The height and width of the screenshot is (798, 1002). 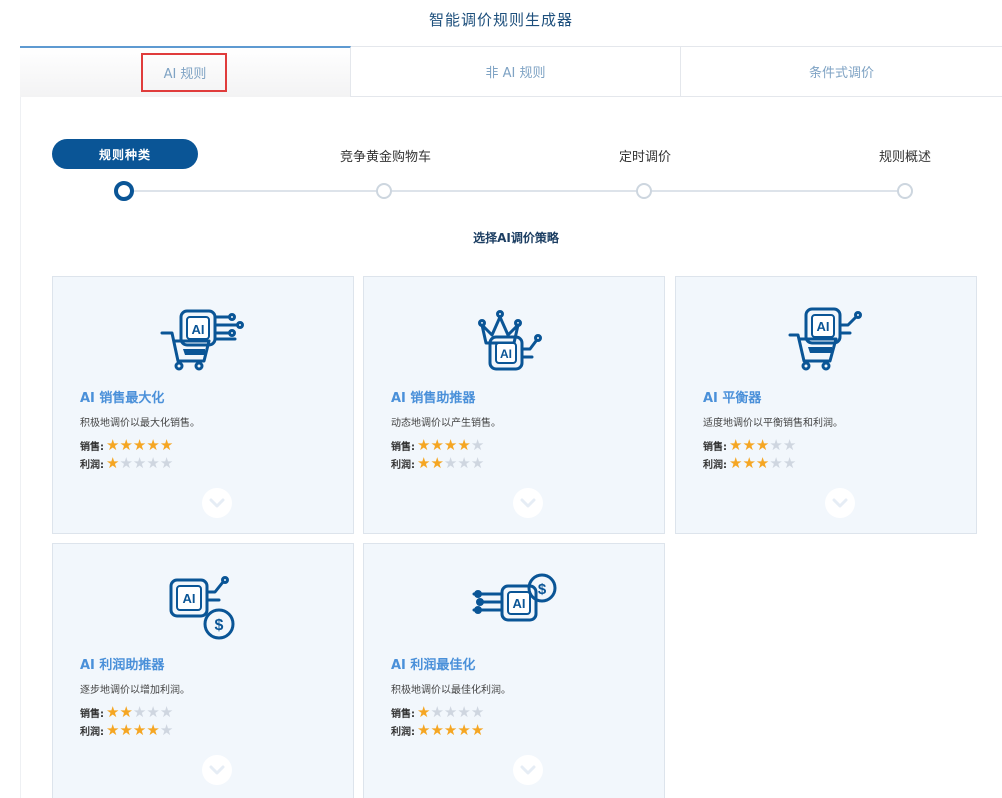 I want to click on card-description: 动态地调价以产生销售。, so click(x=446, y=423).